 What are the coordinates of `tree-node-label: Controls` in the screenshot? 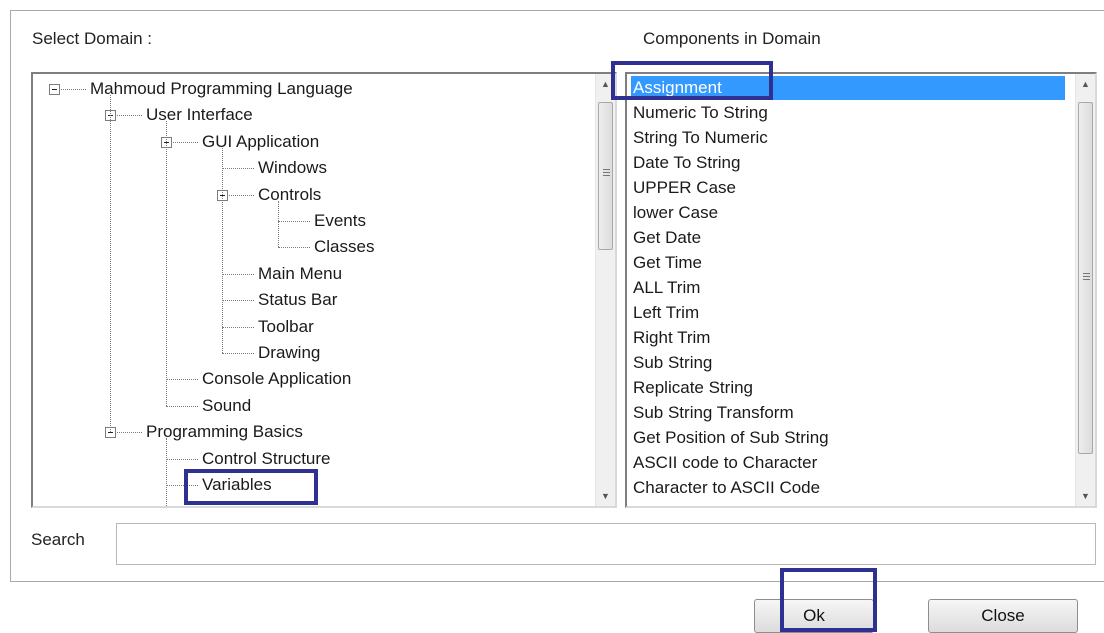 It's located at (290, 194).